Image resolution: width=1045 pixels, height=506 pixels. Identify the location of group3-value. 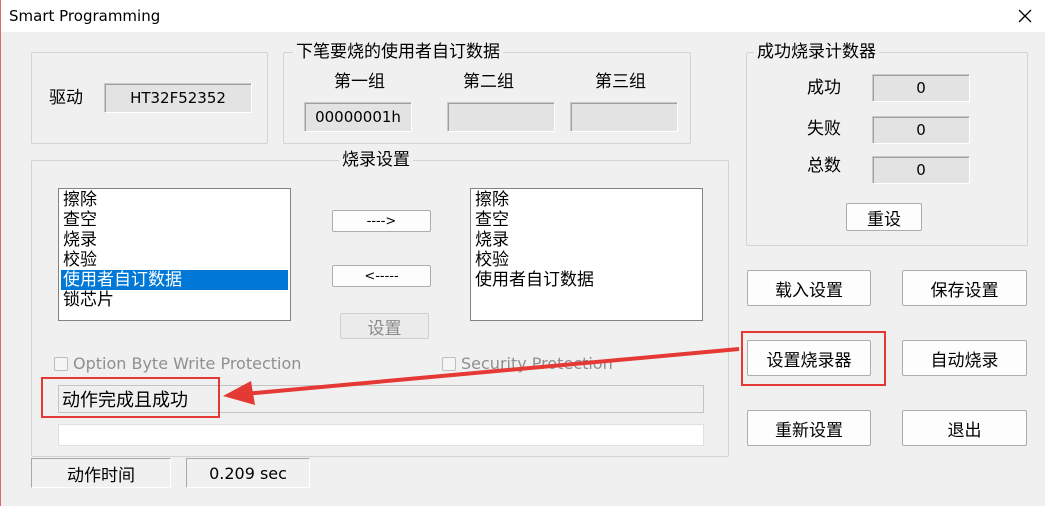
(624, 117).